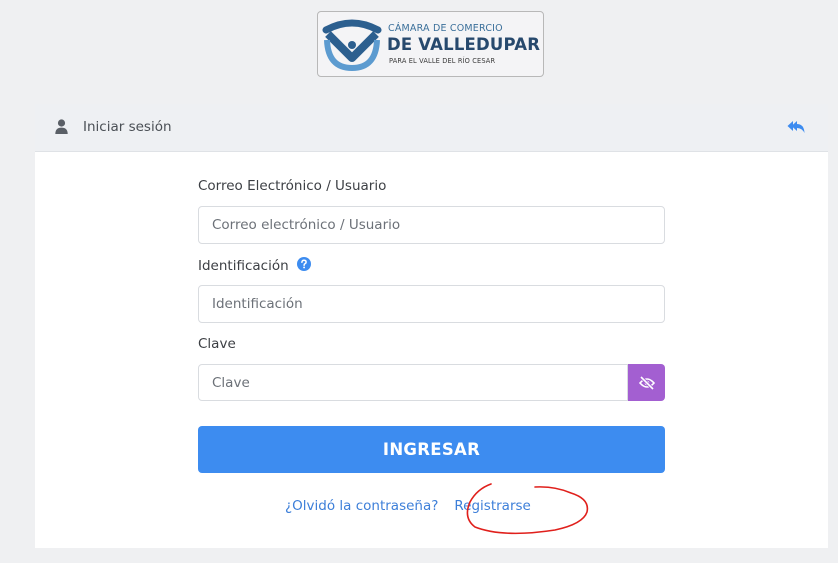  What do you see at coordinates (527, 509) in the screenshot?
I see `red-circle-annotation` at bounding box center [527, 509].